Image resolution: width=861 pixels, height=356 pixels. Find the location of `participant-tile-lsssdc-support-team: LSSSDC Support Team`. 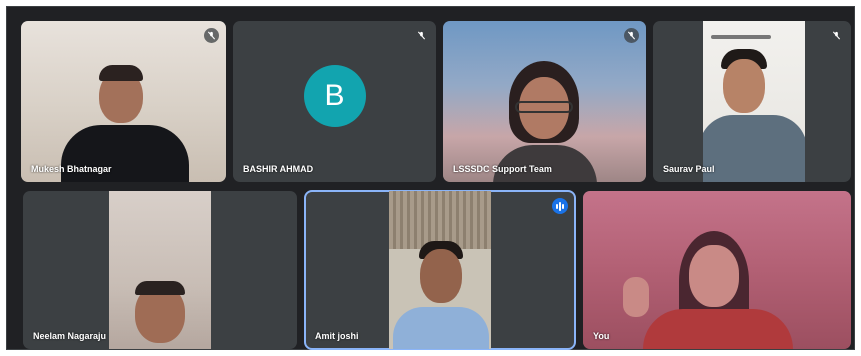

participant-tile-lsssdc-support-team: LSSSDC Support Team is located at coordinates (544, 101).